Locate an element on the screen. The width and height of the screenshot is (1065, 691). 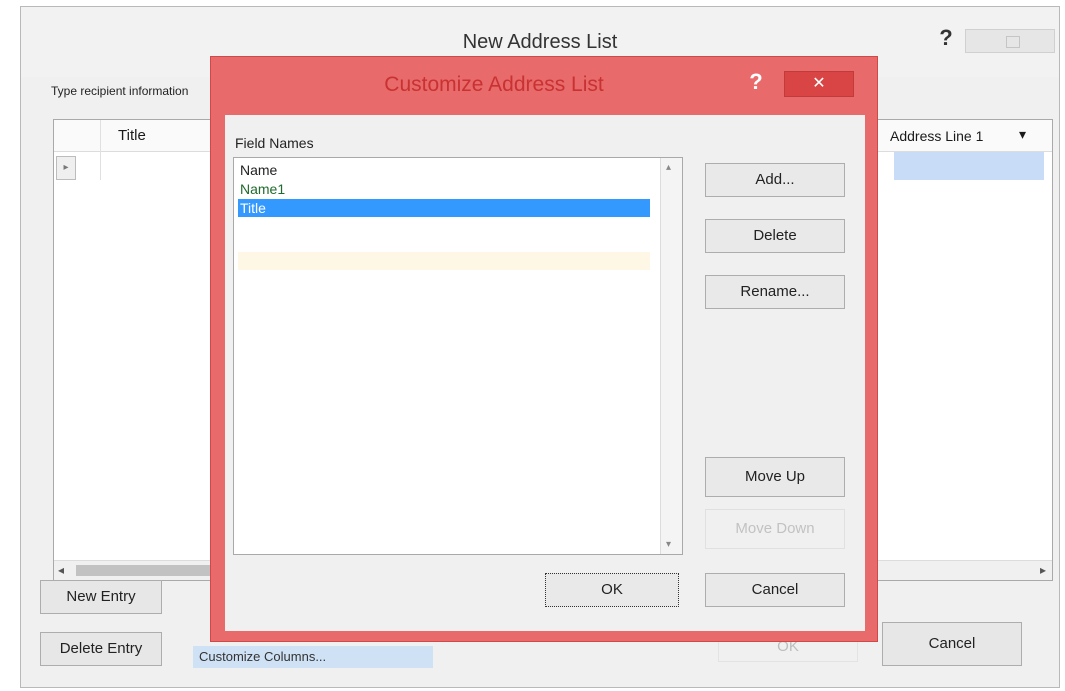
vertical-scrollbar: ▴ ▾ is located at coordinates (671, 356).